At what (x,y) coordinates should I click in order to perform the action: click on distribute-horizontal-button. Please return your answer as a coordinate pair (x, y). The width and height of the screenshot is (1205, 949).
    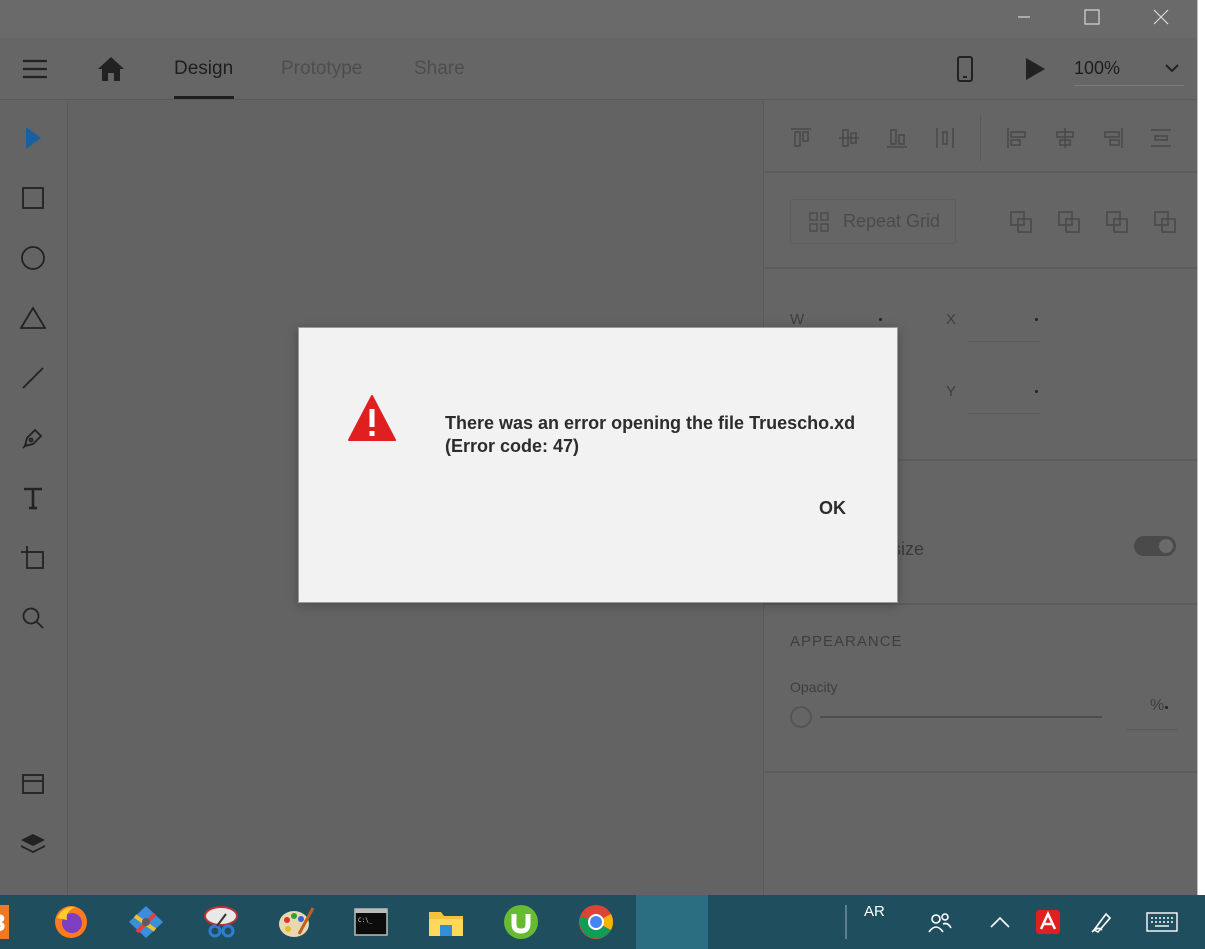
    Looking at the image, I should click on (945, 138).